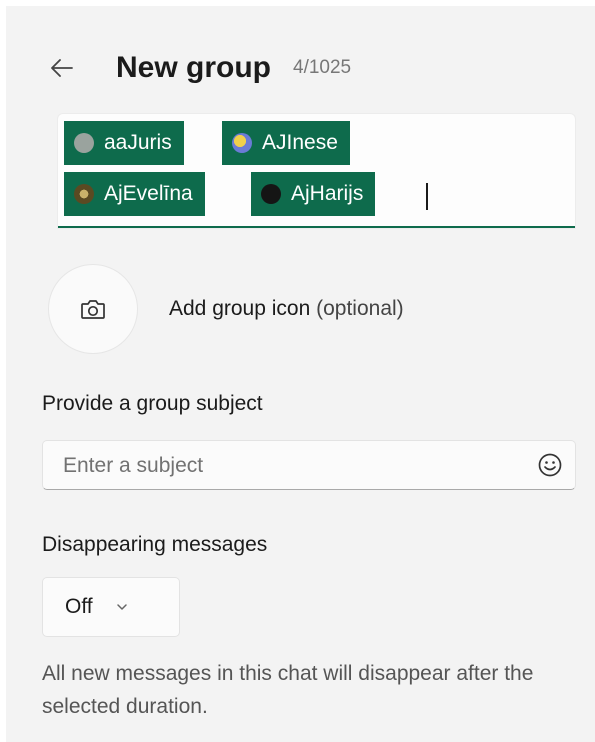 Image resolution: width=595 pixels, height=742 pixels. What do you see at coordinates (155, 544) in the screenshot?
I see `disappearing-label: Disappearing messages` at bounding box center [155, 544].